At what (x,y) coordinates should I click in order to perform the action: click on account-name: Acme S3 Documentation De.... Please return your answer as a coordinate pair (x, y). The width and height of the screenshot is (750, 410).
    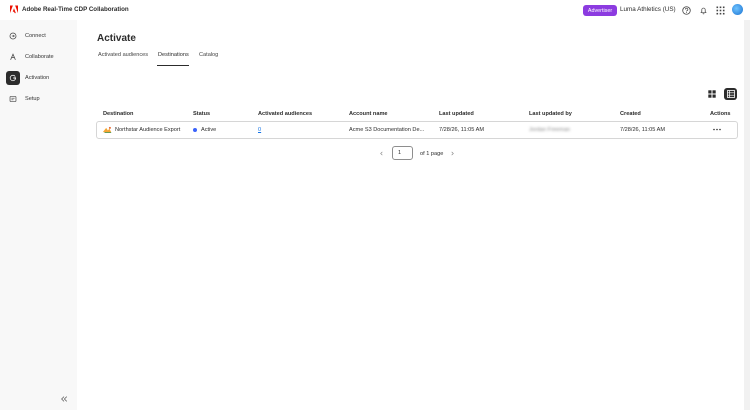
    Looking at the image, I should click on (387, 130).